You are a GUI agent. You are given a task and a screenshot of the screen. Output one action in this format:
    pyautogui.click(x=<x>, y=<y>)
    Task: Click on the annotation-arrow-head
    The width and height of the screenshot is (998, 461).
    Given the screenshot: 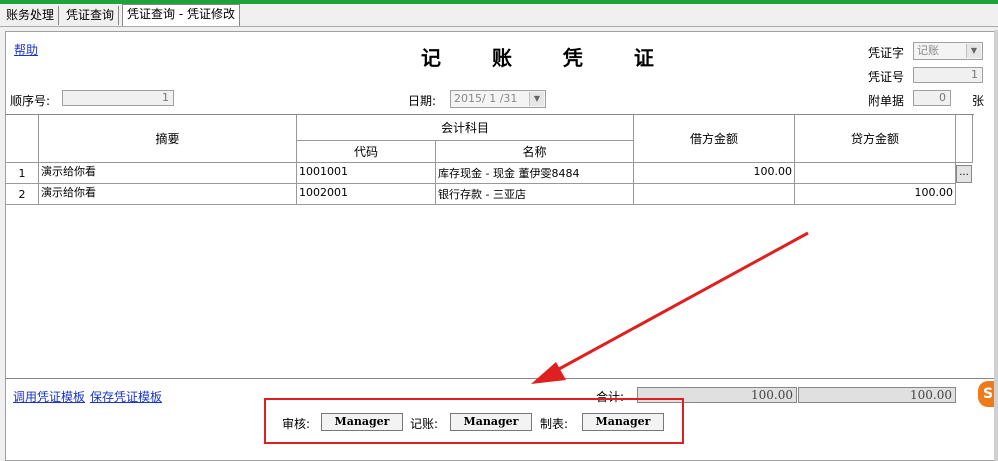 What is the action you would take?
    pyautogui.click(x=548, y=373)
    